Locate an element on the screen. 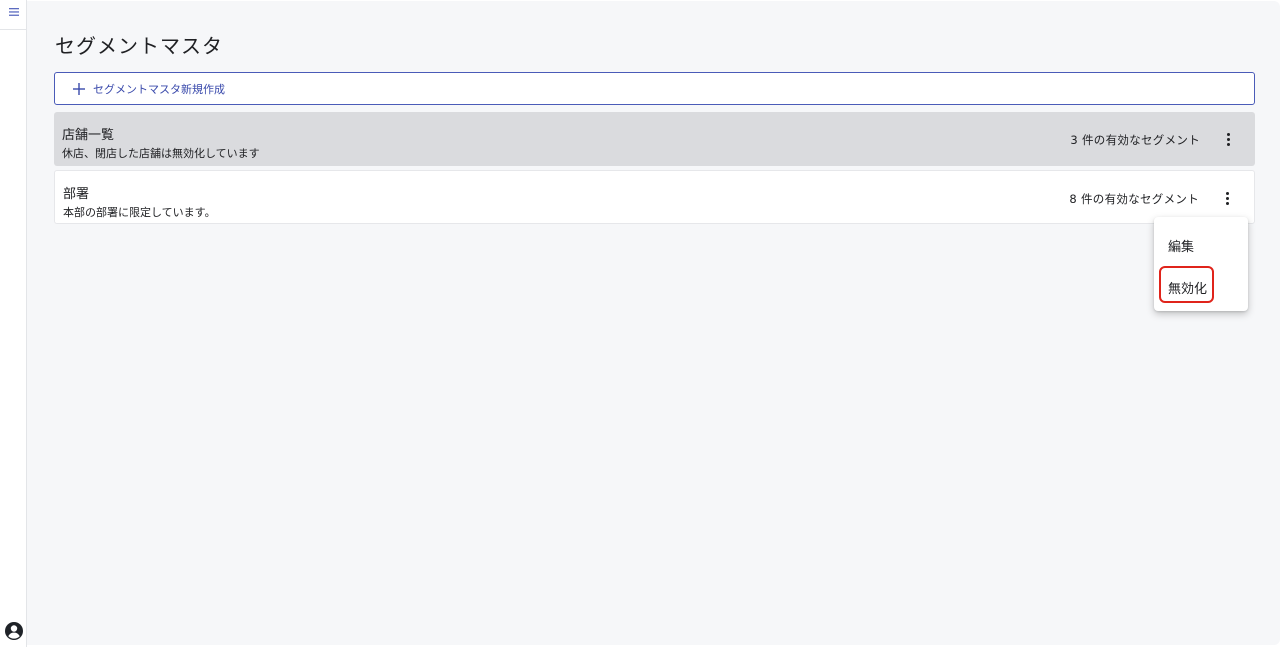 This screenshot has width=1282, height=647. user-circle-icon is located at coordinates (14, 631).